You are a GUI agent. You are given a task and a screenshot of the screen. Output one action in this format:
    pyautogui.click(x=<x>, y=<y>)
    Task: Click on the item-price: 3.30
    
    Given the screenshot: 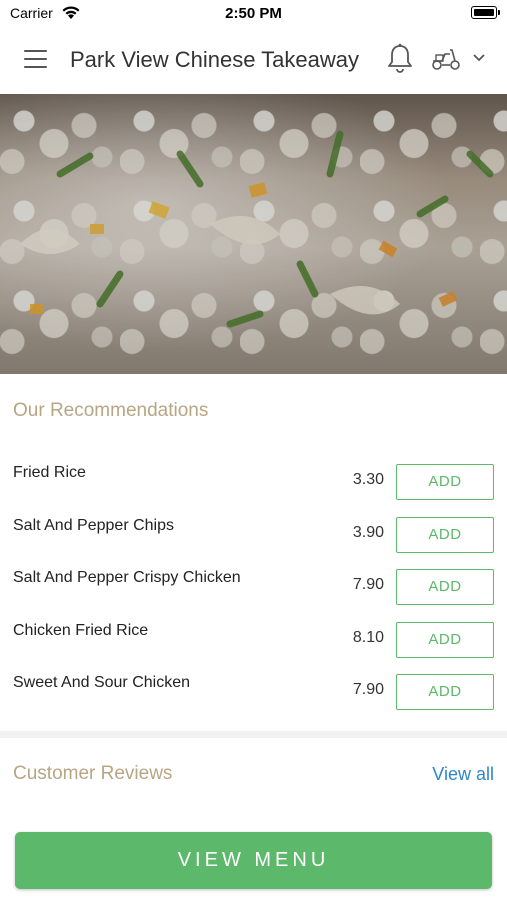 What is the action you would take?
    pyautogui.click(x=368, y=479)
    